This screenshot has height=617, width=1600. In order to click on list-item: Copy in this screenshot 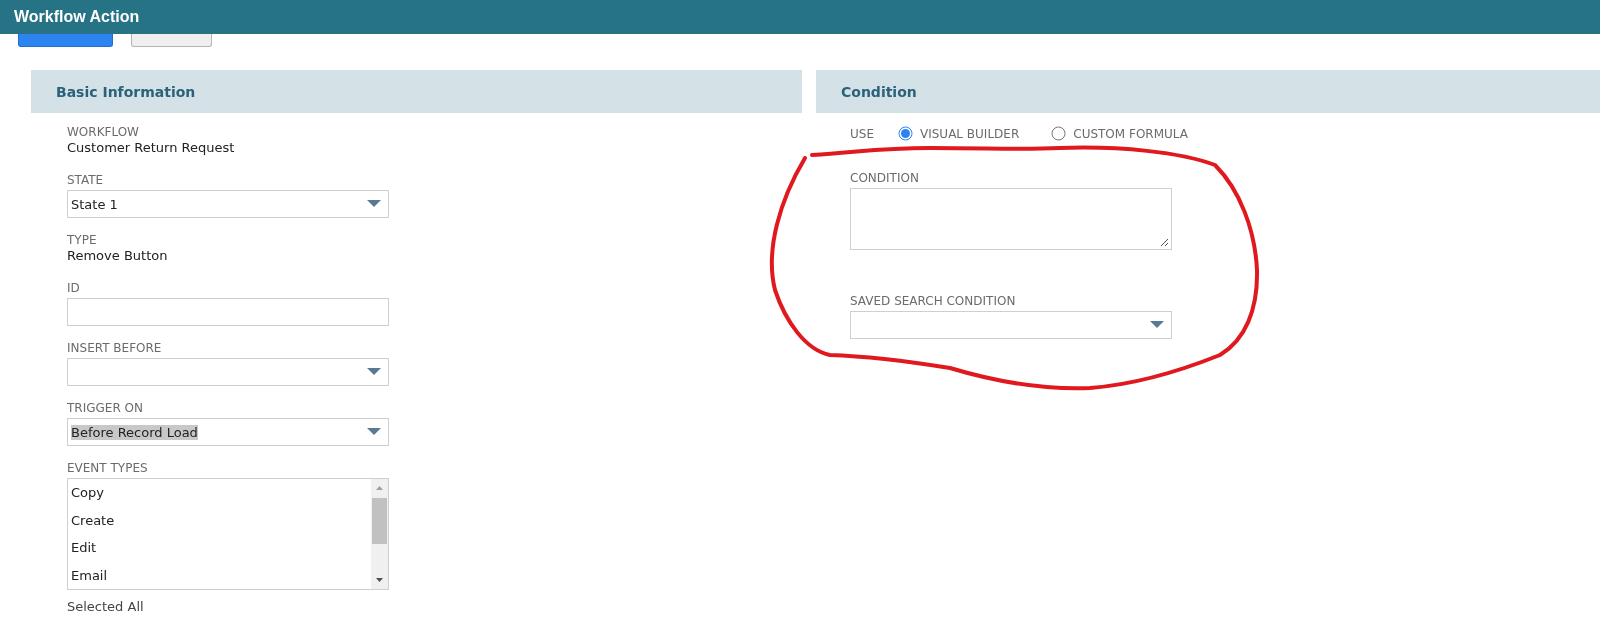, I will do `click(221, 493)`.